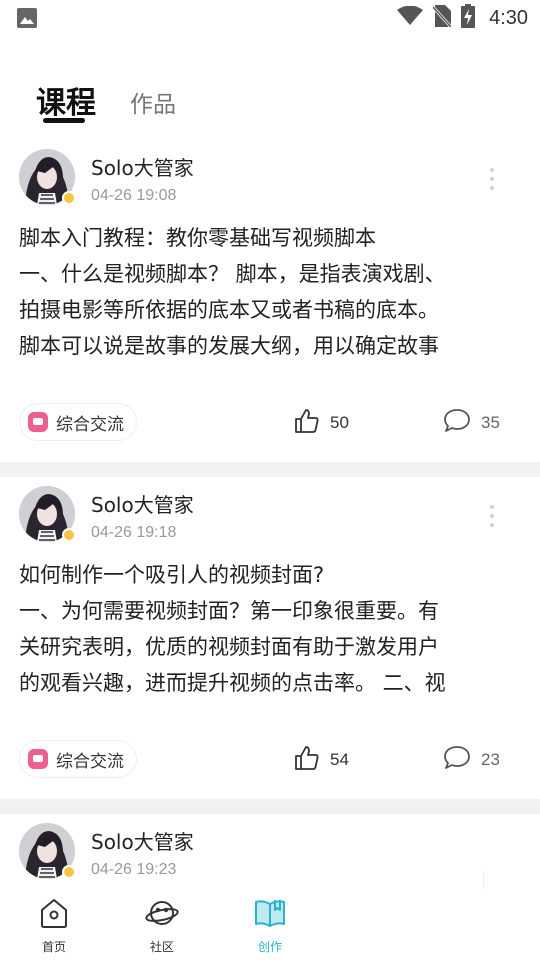 The image size is (540, 960). What do you see at coordinates (229, 310) in the screenshot?
I see `post-text-line: 拍摄电影等所依据的底本又或者书稿的底本。` at bounding box center [229, 310].